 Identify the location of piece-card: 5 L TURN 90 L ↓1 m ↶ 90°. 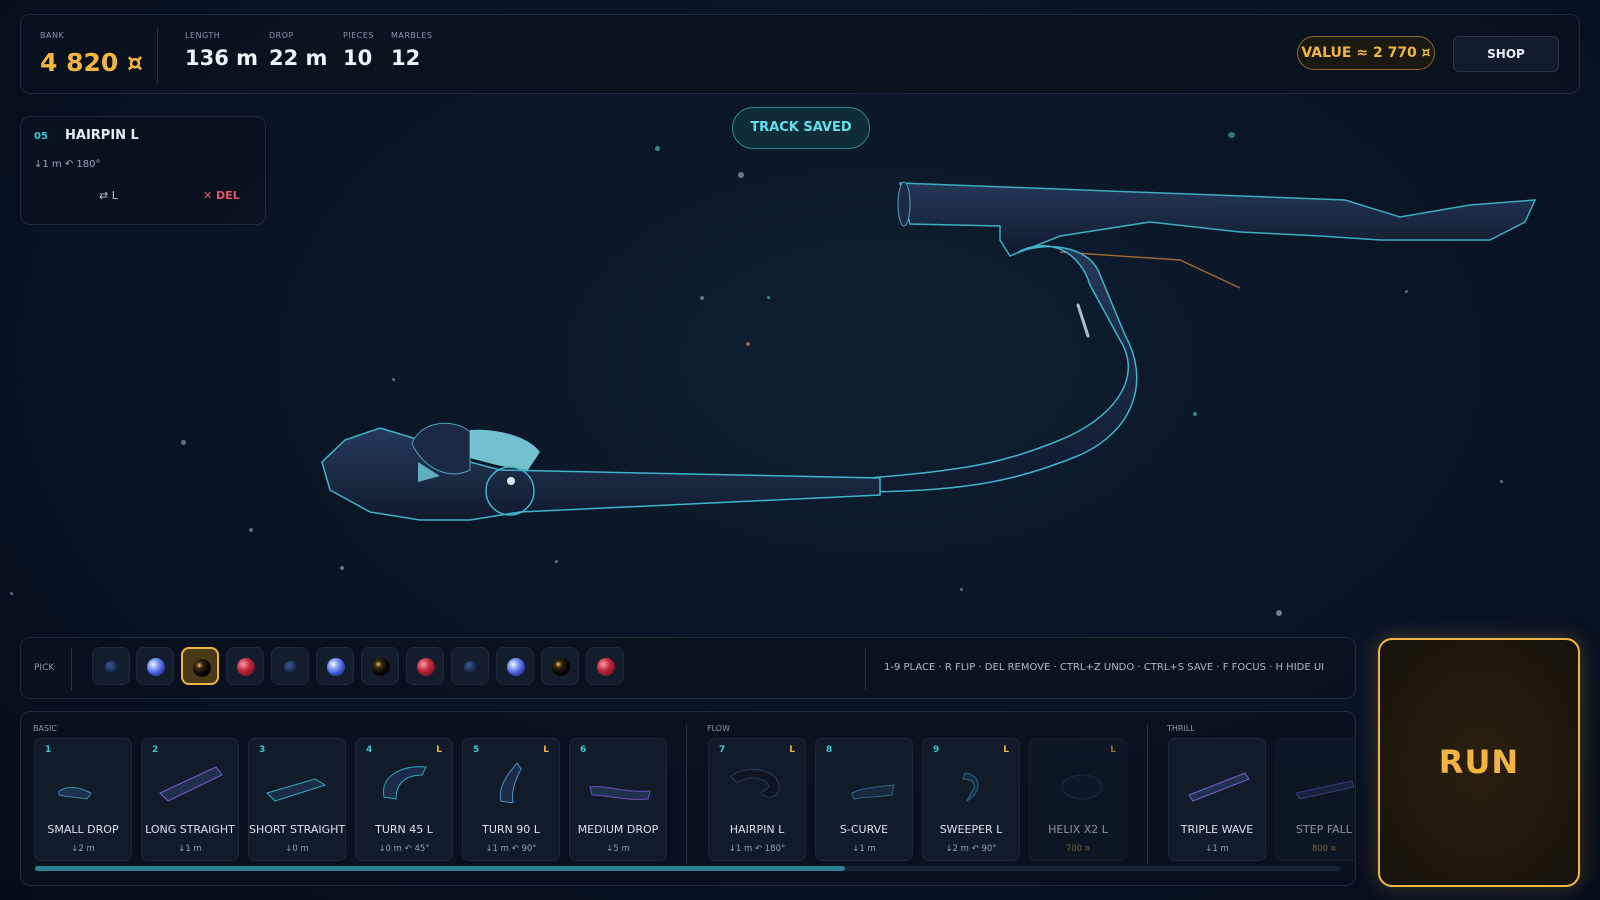
(511, 799).